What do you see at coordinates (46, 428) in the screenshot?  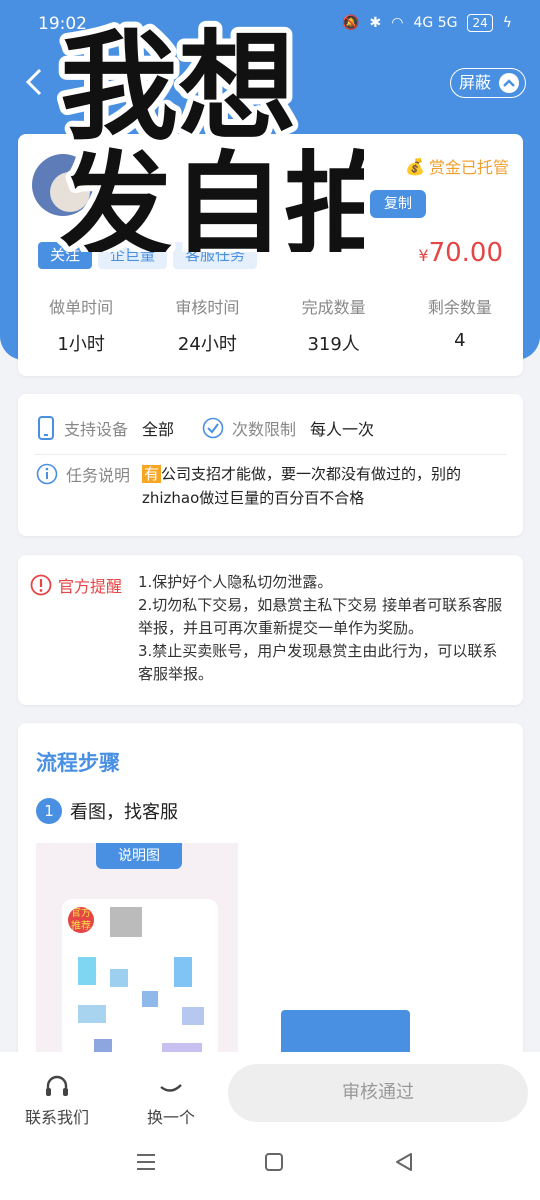 I see `phone-icon` at bounding box center [46, 428].